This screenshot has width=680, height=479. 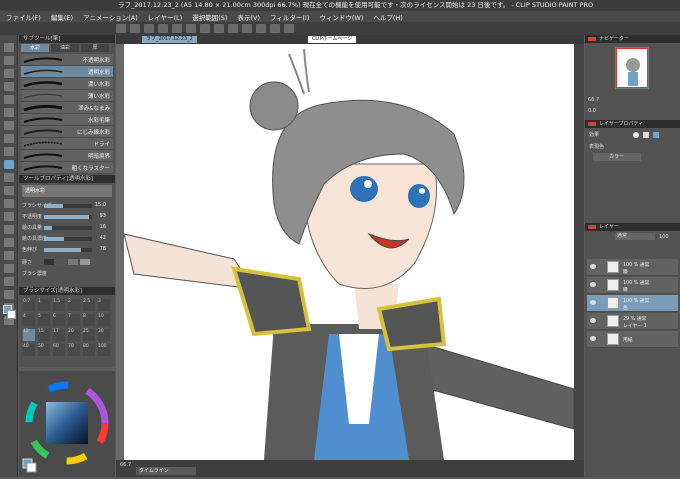 What do you see at coordinates (67, 72) in the screenshot?
I see `brush-item-transparent-watercolor: 透明水彩` at bounding box center [67, 72].